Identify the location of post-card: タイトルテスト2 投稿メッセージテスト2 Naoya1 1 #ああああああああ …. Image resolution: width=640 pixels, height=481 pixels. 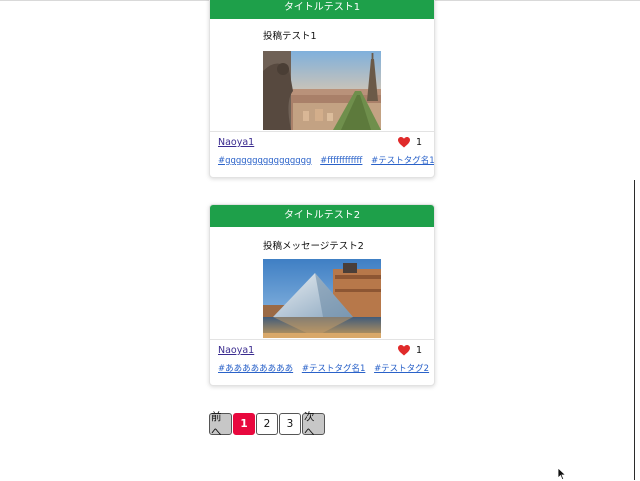
(322, 295).